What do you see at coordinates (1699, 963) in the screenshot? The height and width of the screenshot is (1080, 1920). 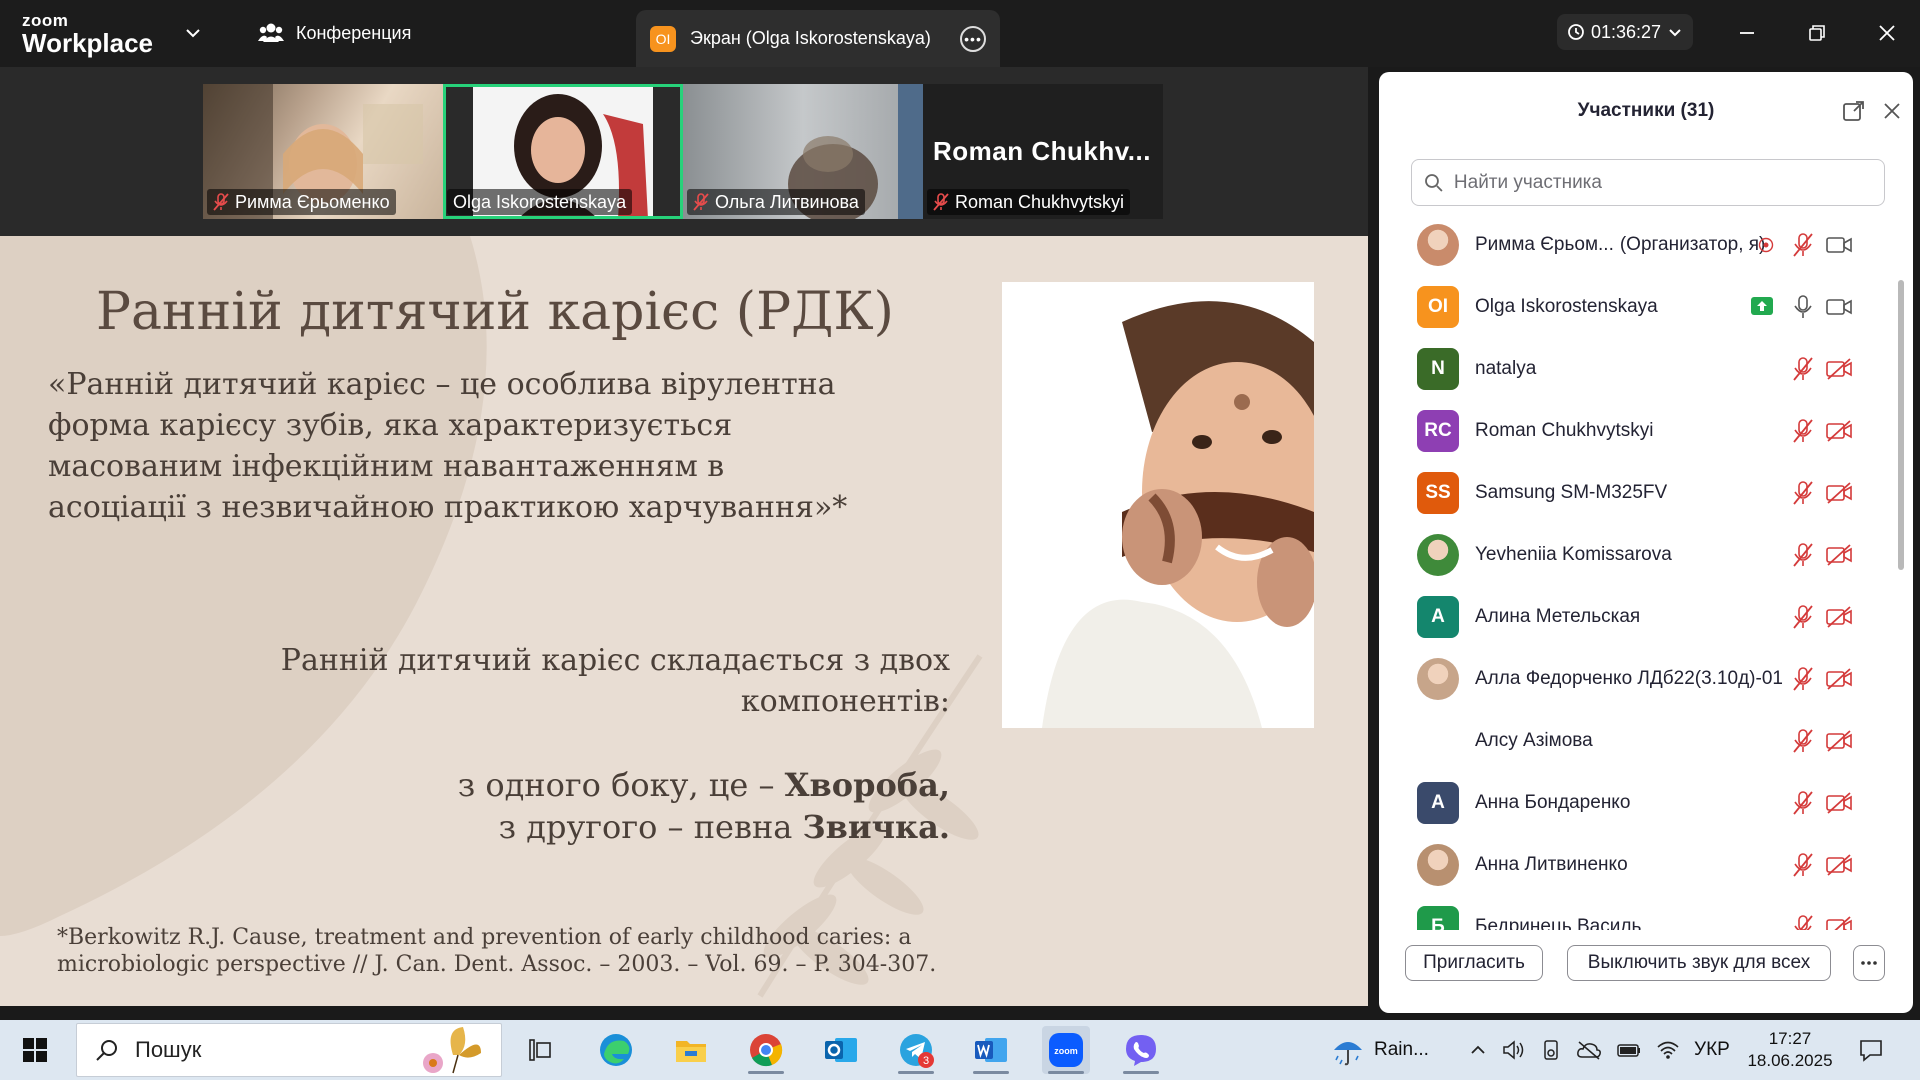 I see `mute-all-button: Выключить звук для всех` at bounding box center [1699, 963].